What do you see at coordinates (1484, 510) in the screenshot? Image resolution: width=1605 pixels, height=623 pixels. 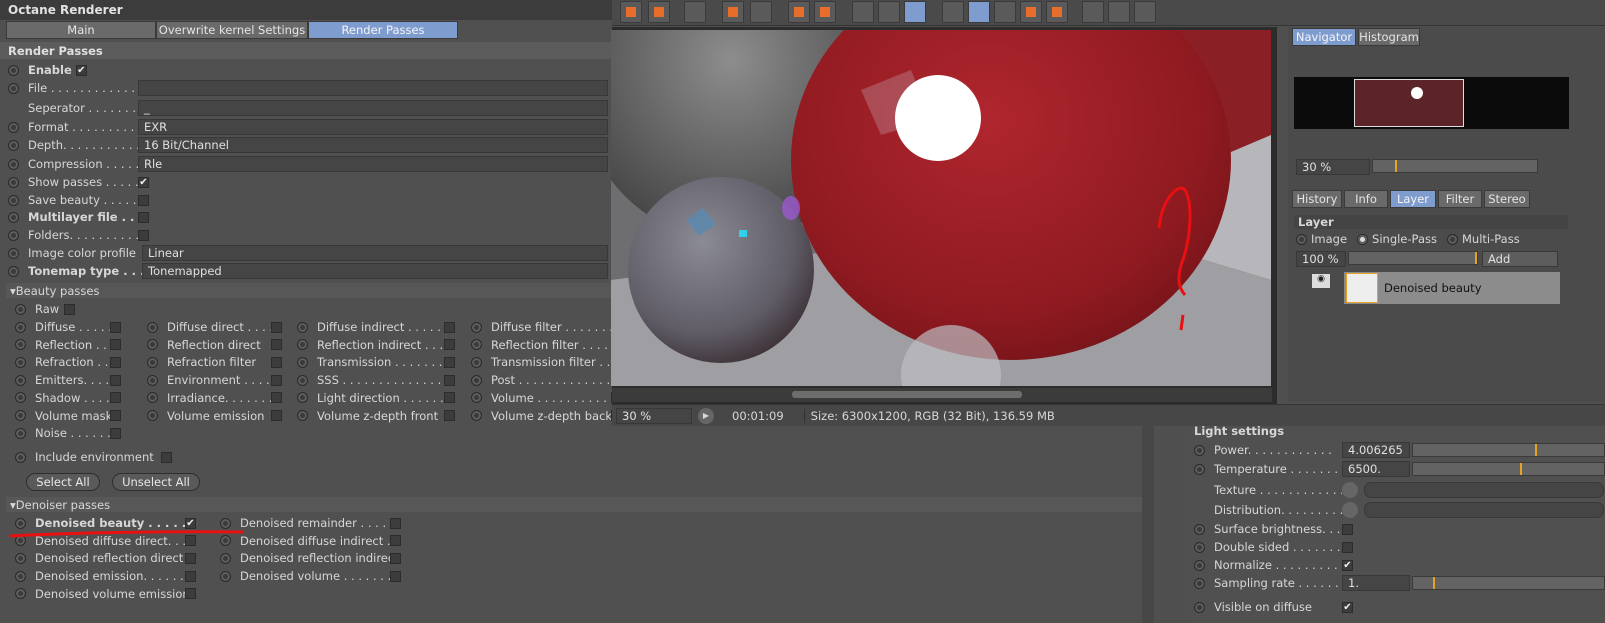 I see `distribution-field` at bounding box center [1484, 510].